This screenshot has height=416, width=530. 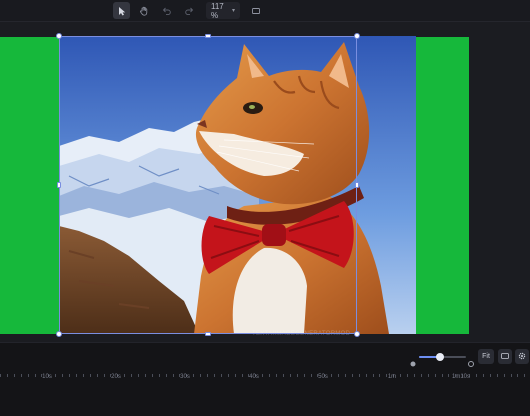 I want to click on undo-button, so click(x=166, y=10).